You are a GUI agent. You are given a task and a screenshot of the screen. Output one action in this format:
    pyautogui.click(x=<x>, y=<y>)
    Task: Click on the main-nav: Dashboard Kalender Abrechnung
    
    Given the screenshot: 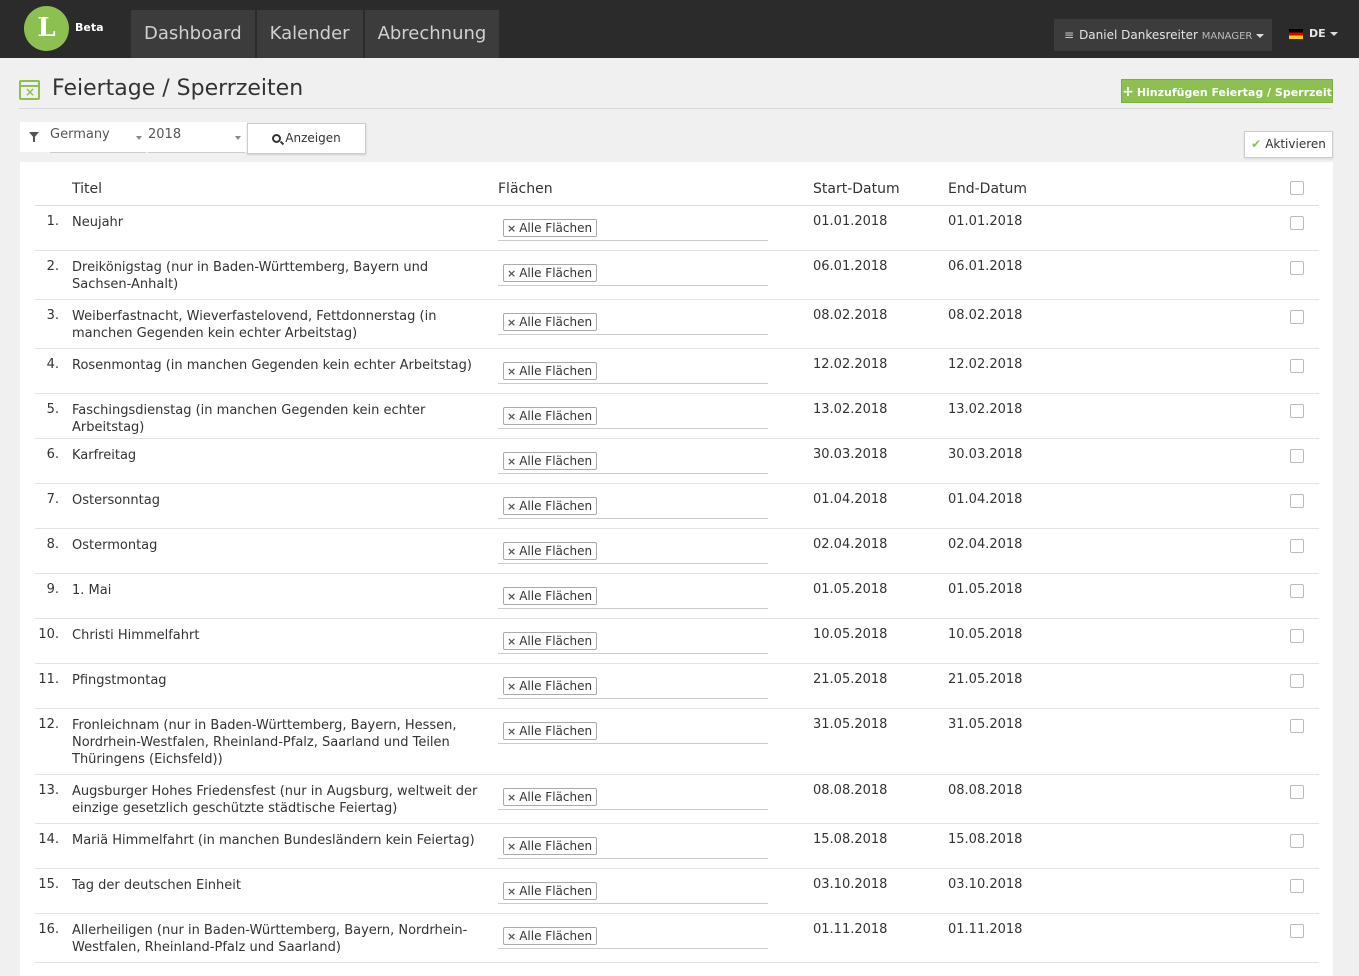 What is the action you would take?
    pyautogui.click(x=316, y=34)
    